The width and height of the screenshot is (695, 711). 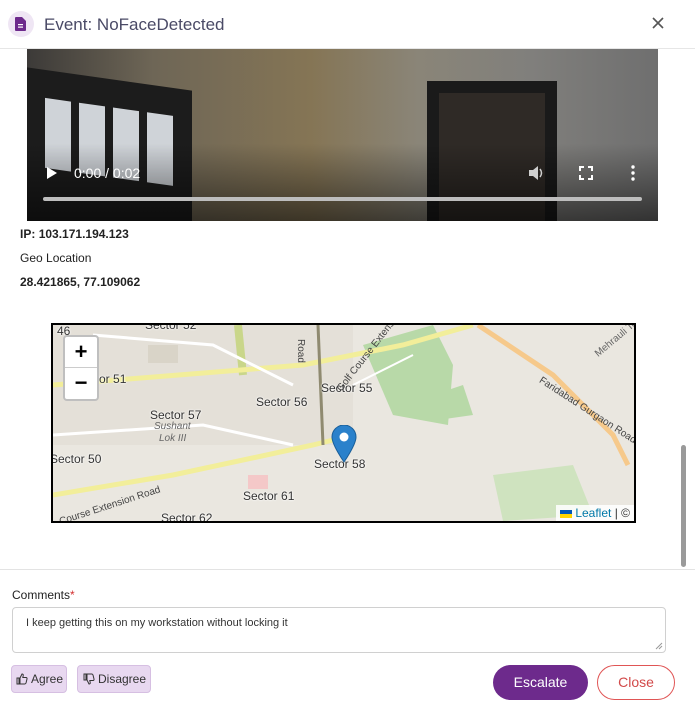 I want to click on required-asterisk: *, so click(x=72, y=595).